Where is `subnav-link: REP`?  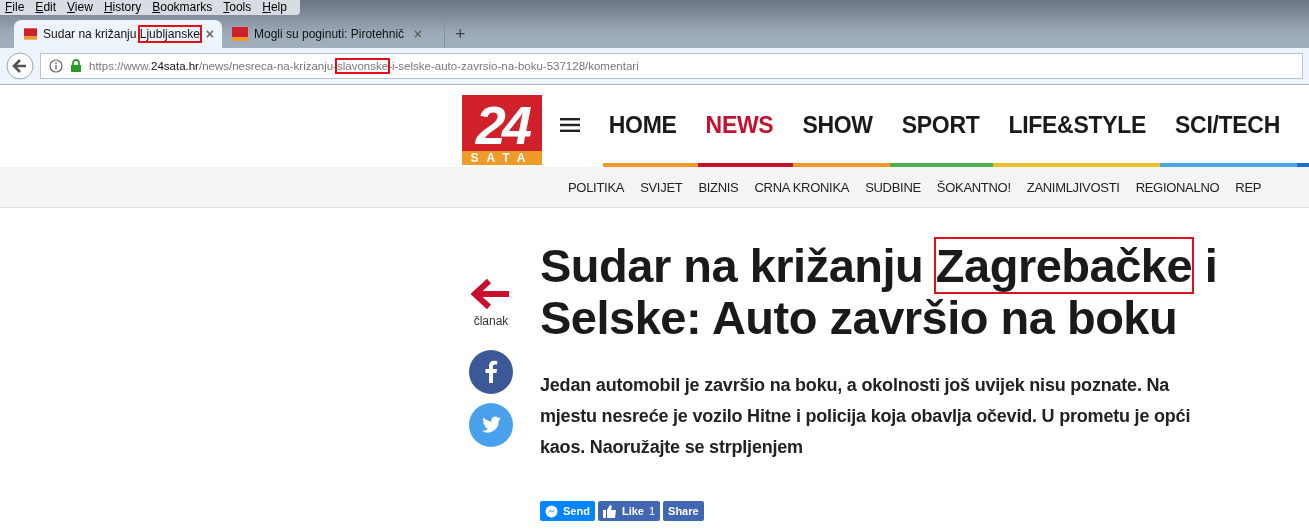
subnav-link: REP is located at coordinates (1248, 187).